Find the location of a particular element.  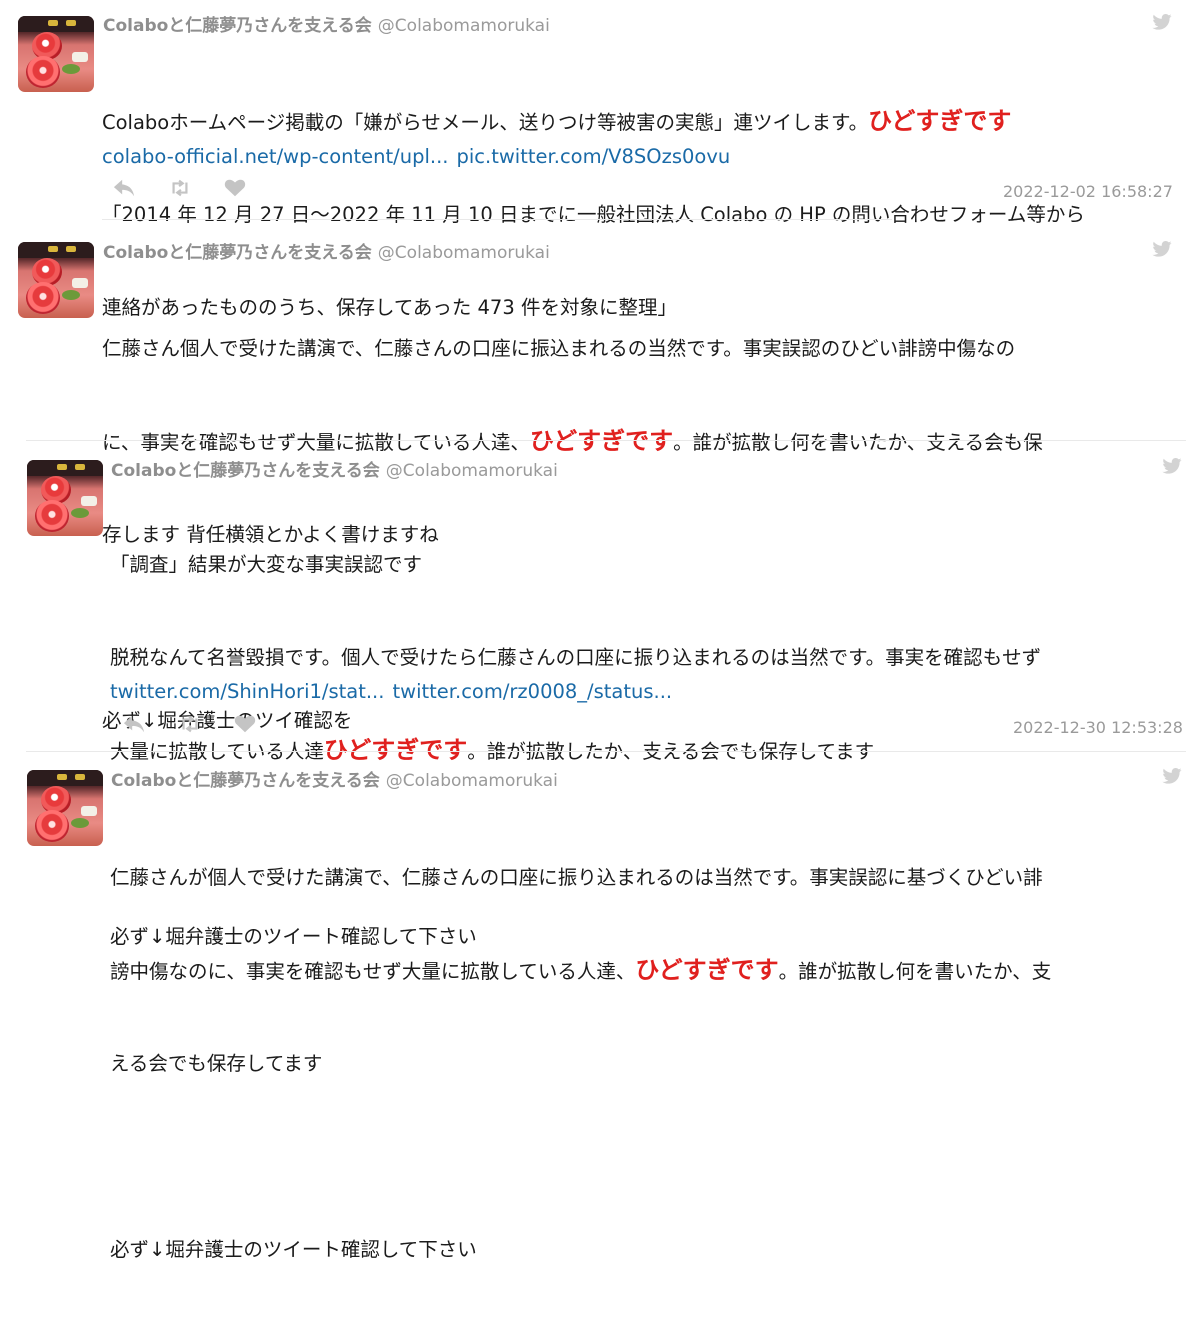

timestamp: 2022-12-02 16:58:27 is located at coordinates (1088, 191).